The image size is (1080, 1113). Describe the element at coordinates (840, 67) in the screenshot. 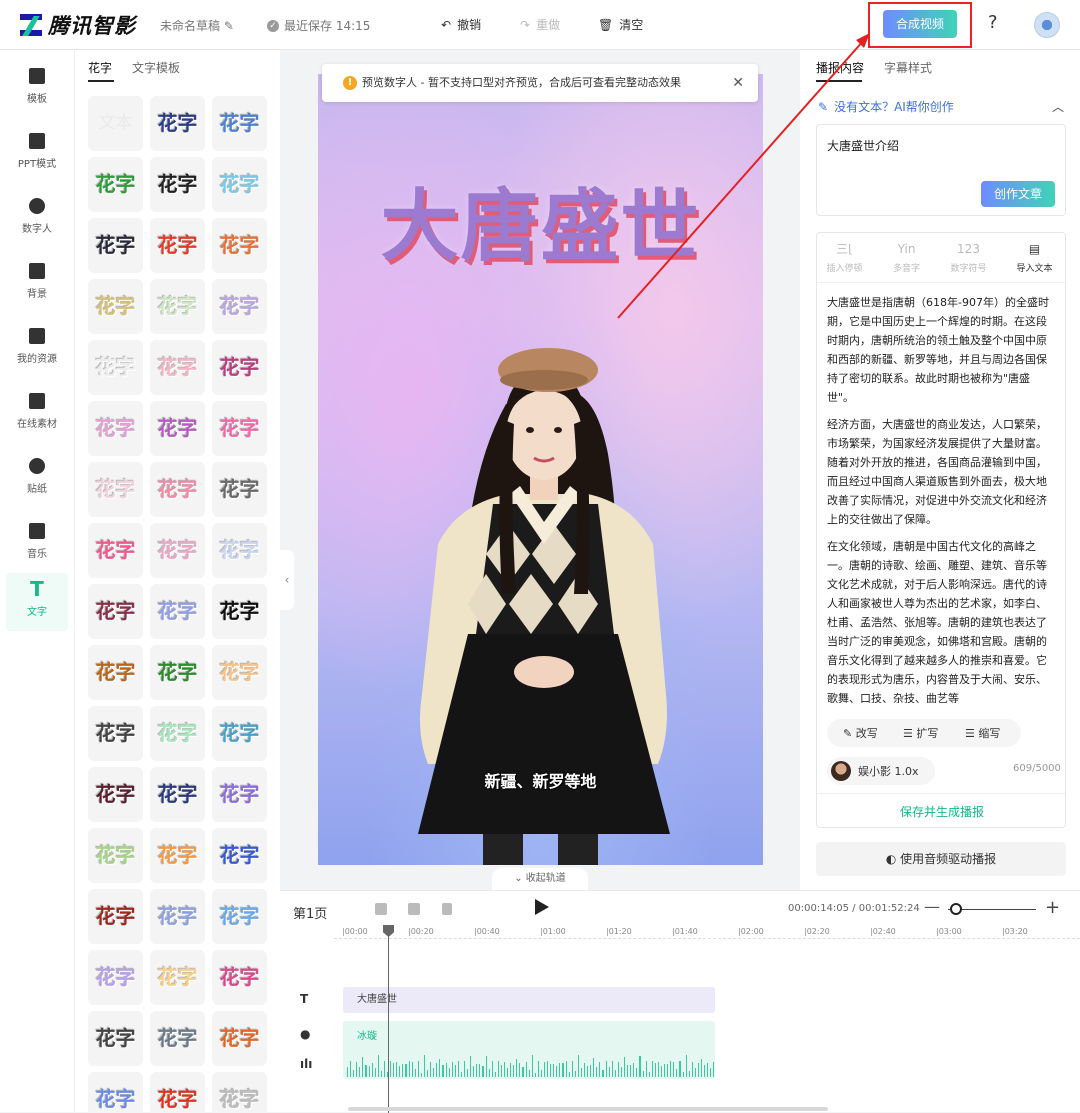

I see `tab-broadcast-content: 播报内容` at that location.